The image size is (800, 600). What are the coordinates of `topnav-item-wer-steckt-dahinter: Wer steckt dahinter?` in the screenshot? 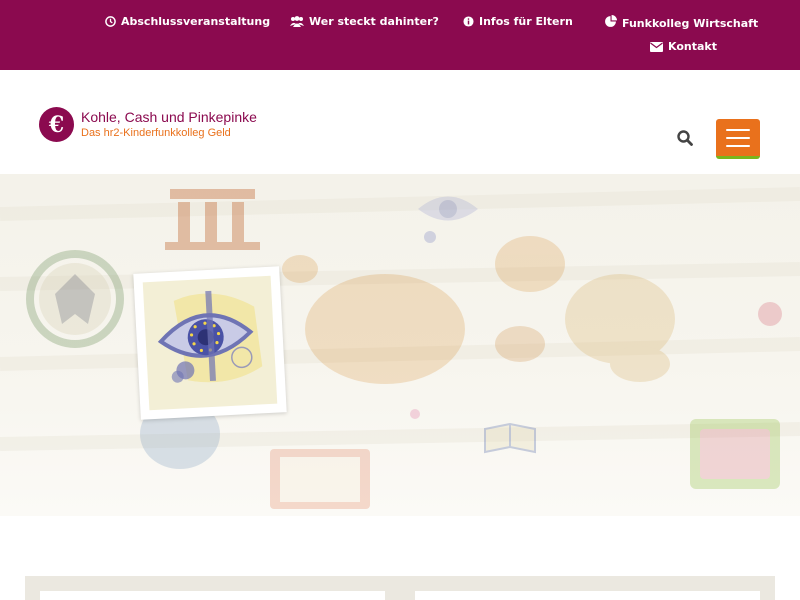 It's located at (364, 21).